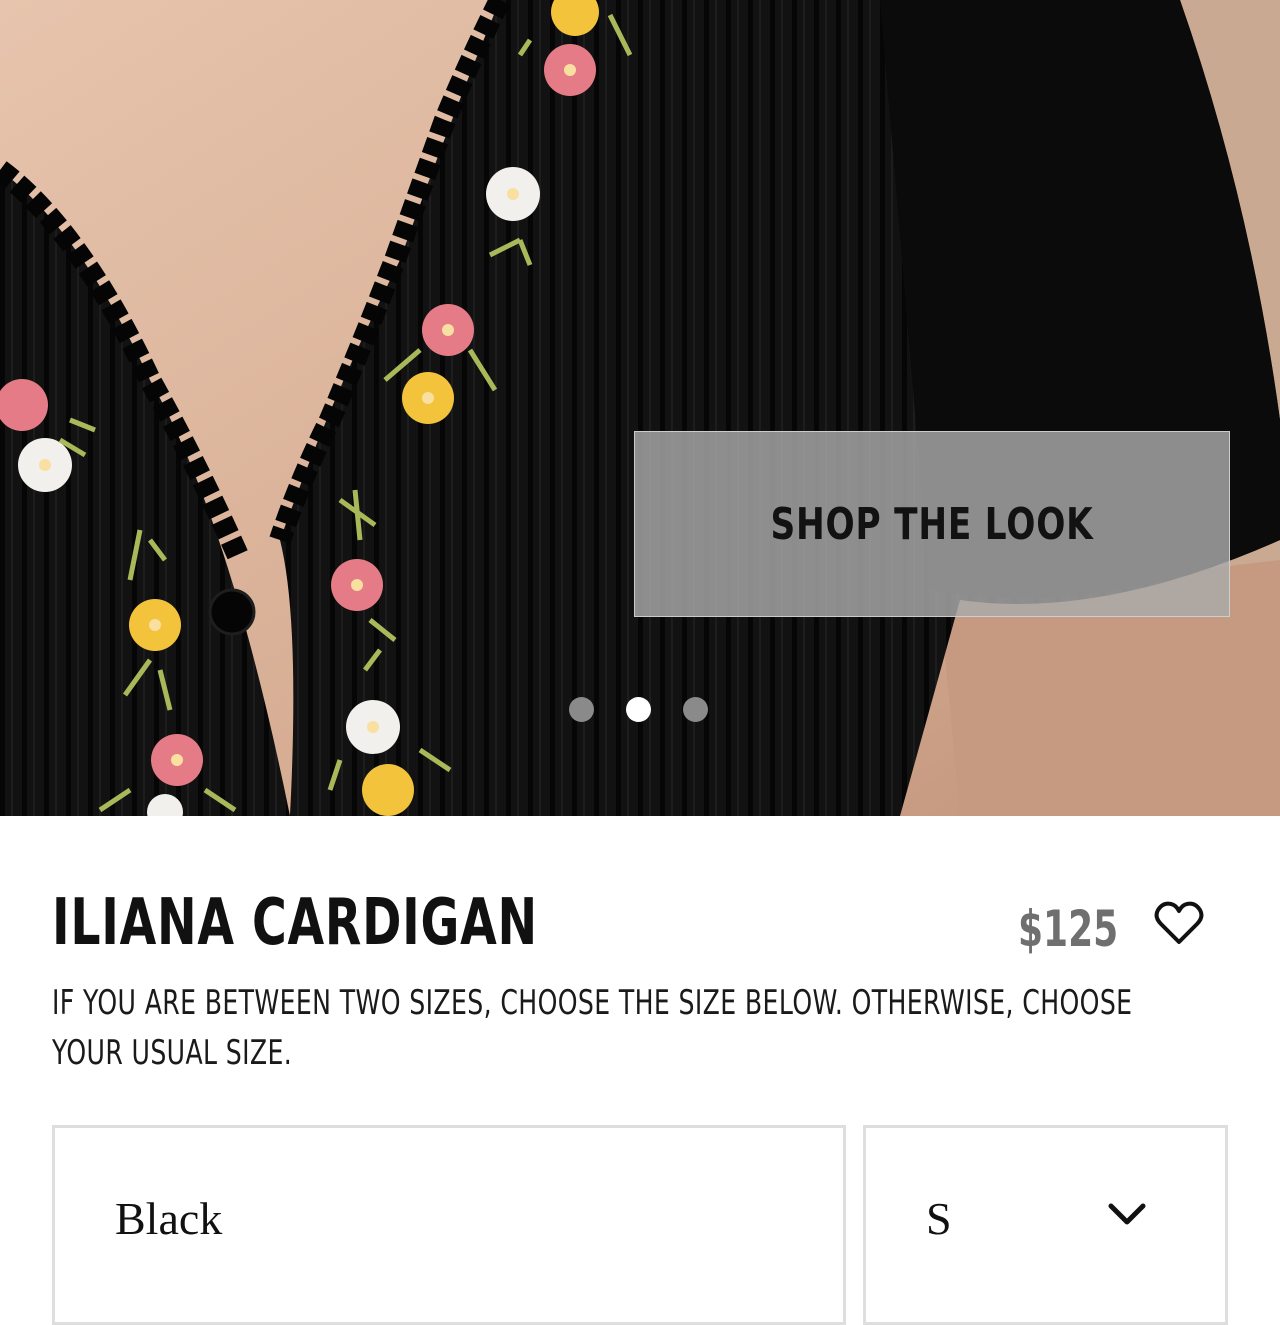  What do you see at coordinates (449, 1225) in the screenshot?
I see `color-select: Black` at bounding box center [449, 1225].